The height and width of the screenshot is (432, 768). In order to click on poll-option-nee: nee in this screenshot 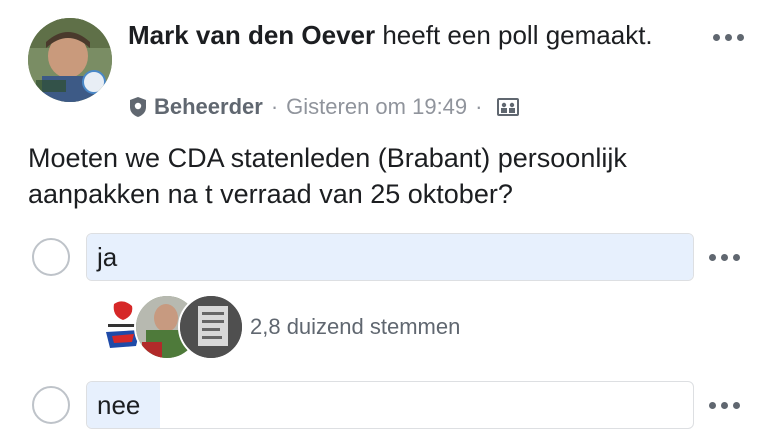, I will do `click(390, 405)`.